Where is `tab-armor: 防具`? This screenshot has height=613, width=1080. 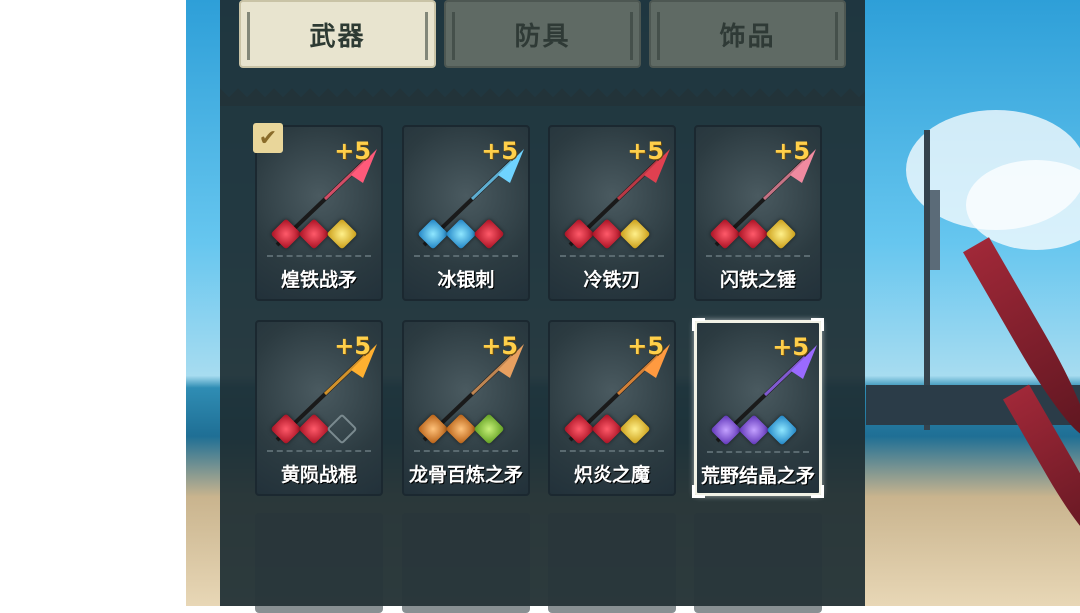 tab-armor: 防具 is located at coordinates (542, 34).